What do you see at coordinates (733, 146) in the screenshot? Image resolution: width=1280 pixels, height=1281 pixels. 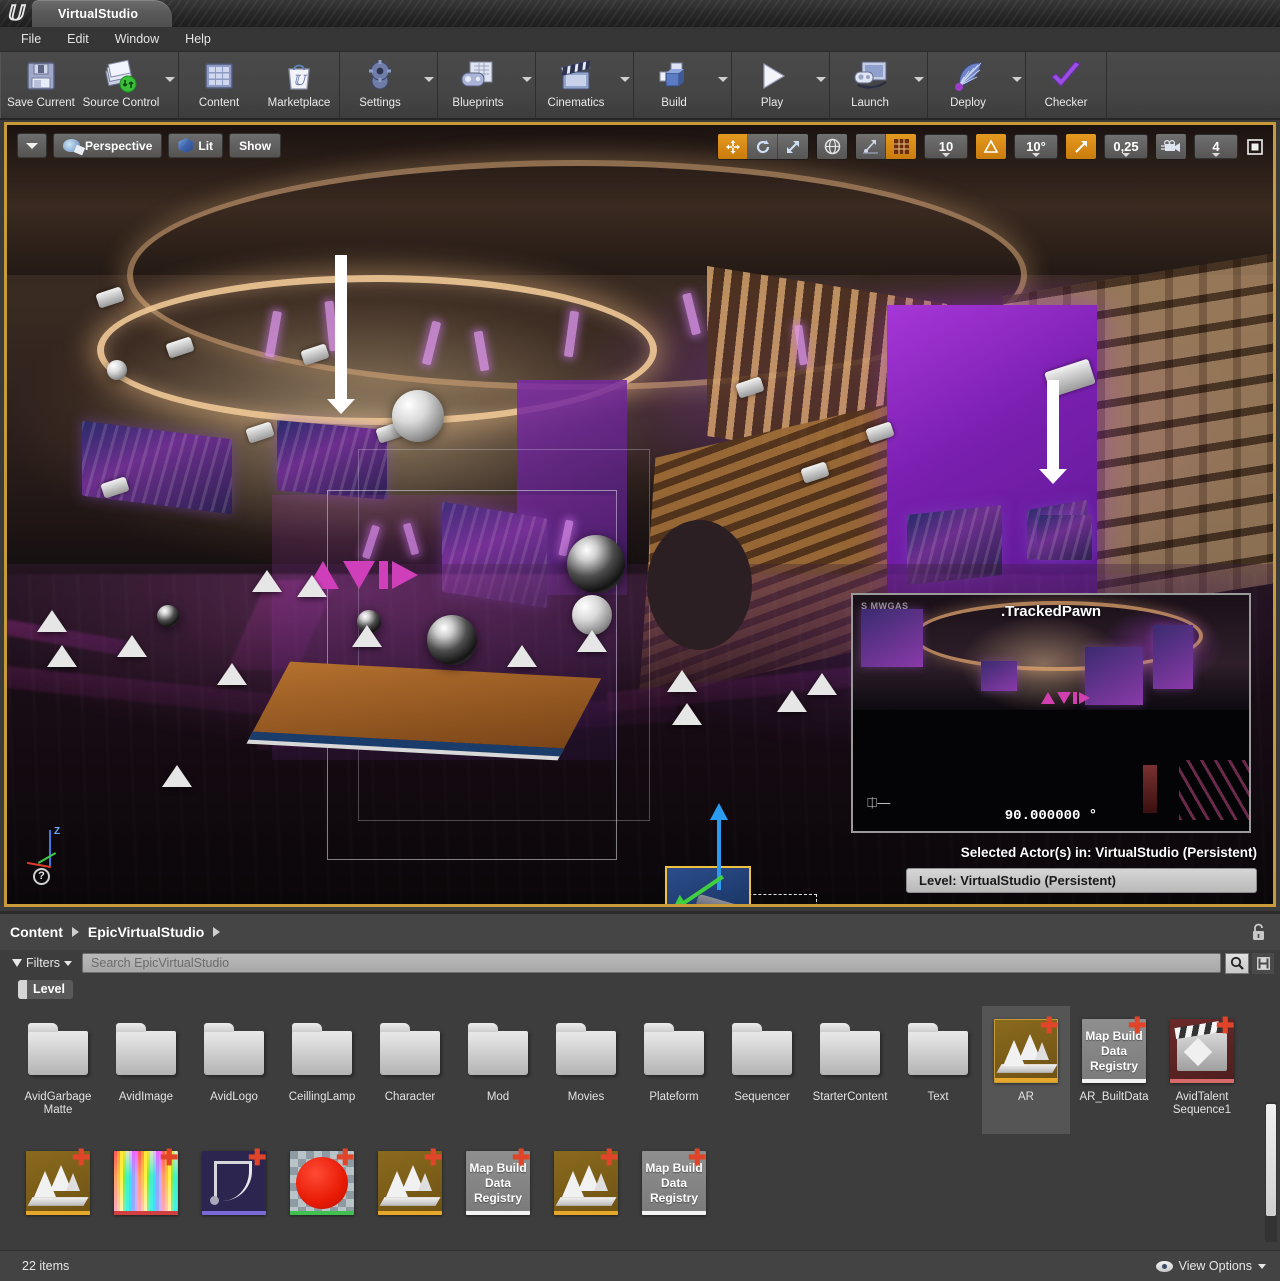 I see `translate-mode-button` at bounding box center [733, 146].